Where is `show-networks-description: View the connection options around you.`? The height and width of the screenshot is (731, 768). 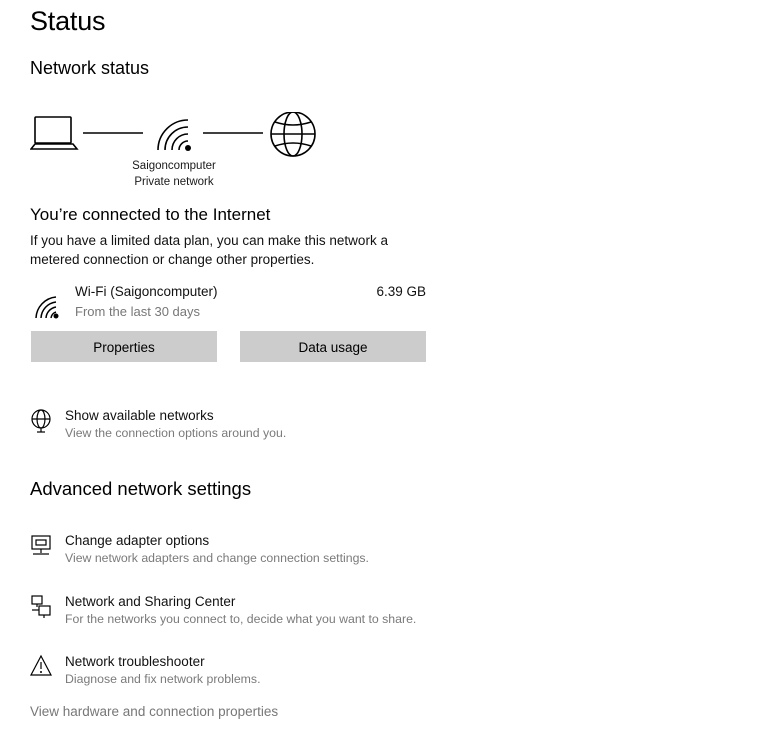 show-networks-description: View the connection options around you. is located at coordinates (176, 433).